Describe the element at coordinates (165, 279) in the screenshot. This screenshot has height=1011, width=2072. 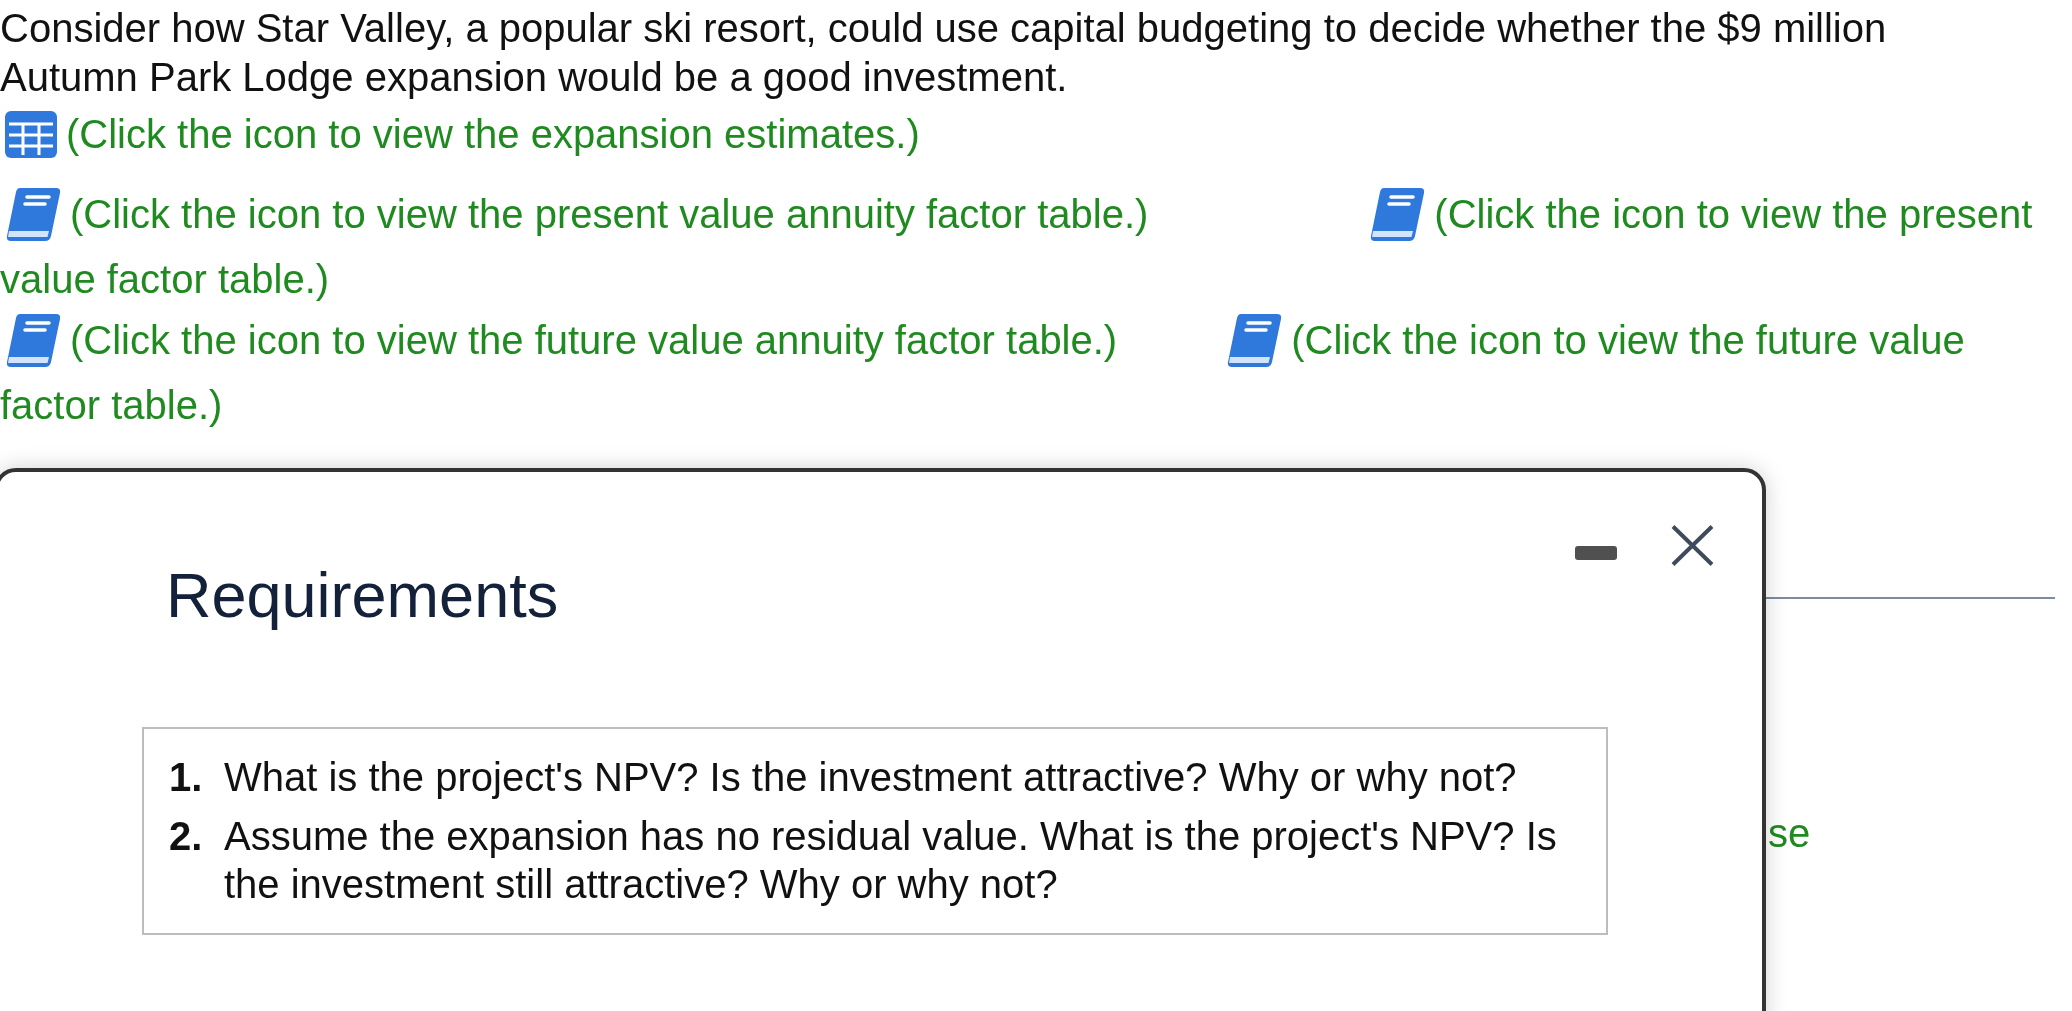
I see `help-link: value factor table.)` at that location.